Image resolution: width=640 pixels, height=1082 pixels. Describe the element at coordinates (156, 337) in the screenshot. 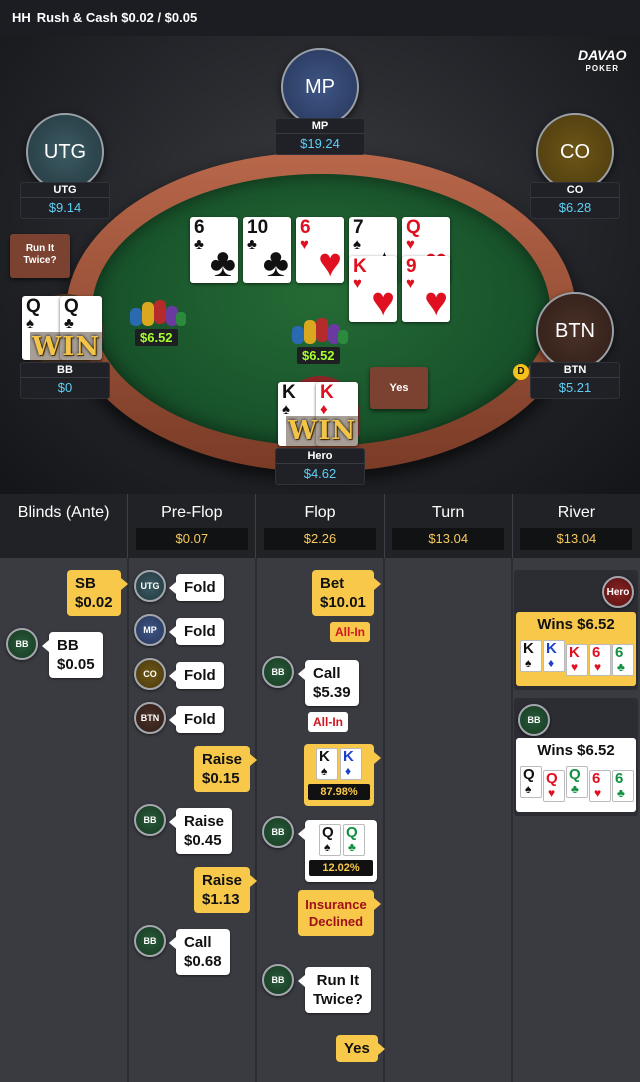

I see `pot-amount-left: $6.52` at that location.